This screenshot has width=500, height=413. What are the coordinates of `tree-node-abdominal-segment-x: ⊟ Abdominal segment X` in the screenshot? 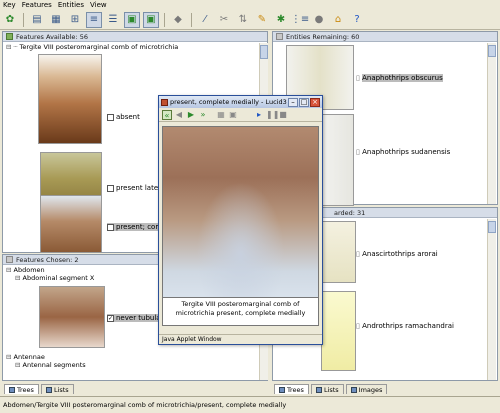 It's located at (54, 278).